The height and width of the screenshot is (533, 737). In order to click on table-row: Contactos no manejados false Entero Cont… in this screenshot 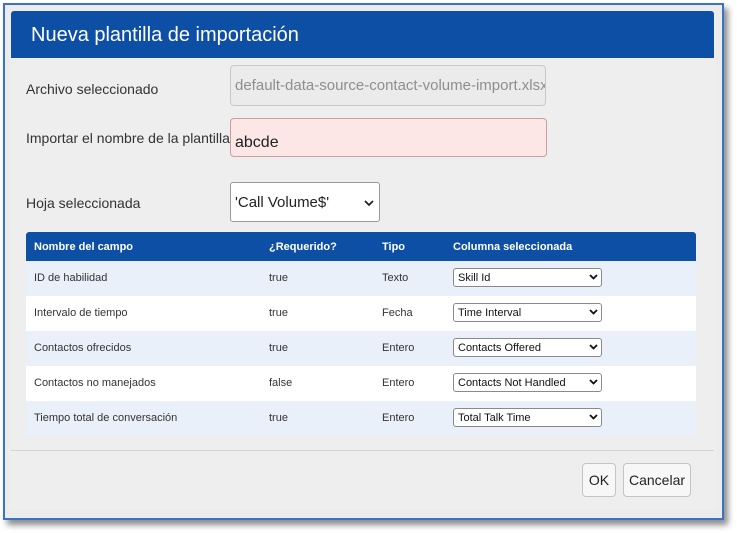, I will do `click(361, 383)`.